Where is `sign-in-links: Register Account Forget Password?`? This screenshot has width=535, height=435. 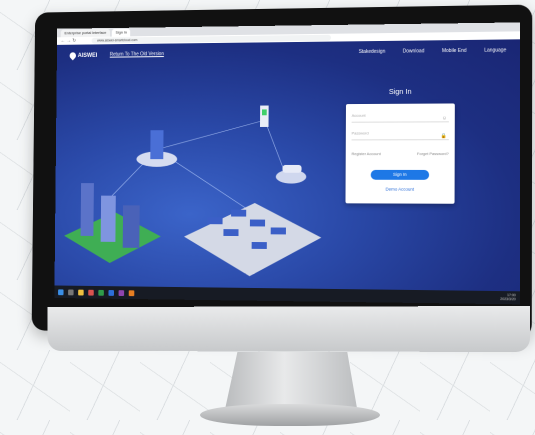 sign-in-links: Register Account Forget Password? is located at coordinates (399, 153).